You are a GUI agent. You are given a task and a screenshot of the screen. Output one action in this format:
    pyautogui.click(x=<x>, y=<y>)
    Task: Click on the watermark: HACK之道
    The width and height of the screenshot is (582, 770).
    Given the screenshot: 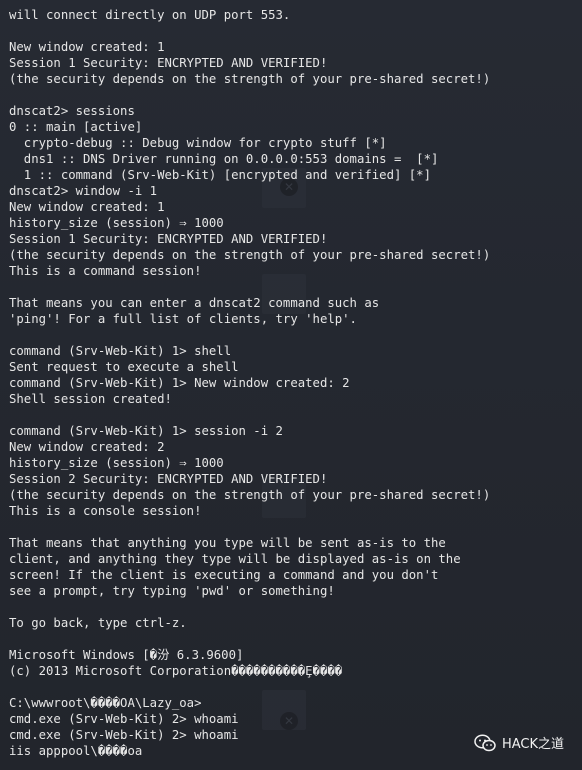 What is the action you would take?
    pyautogui.click(x=519, y=742)
    